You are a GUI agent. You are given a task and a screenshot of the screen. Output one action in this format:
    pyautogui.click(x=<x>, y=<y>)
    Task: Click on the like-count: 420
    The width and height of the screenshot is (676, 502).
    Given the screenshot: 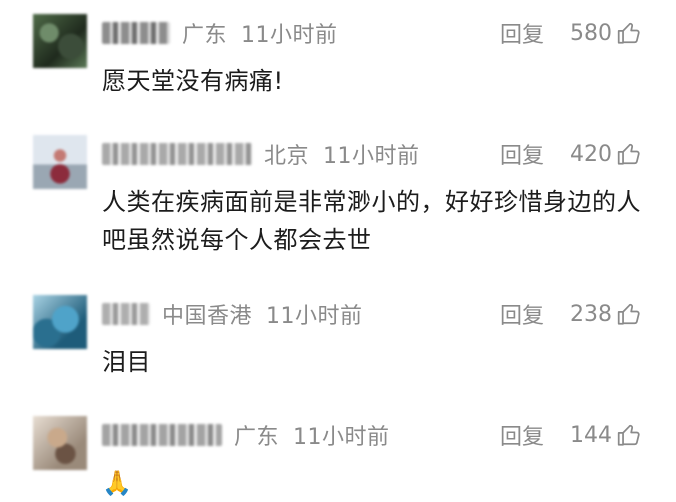 What is the action you would take?
    pyautogui.click(x=591, y=154)
    